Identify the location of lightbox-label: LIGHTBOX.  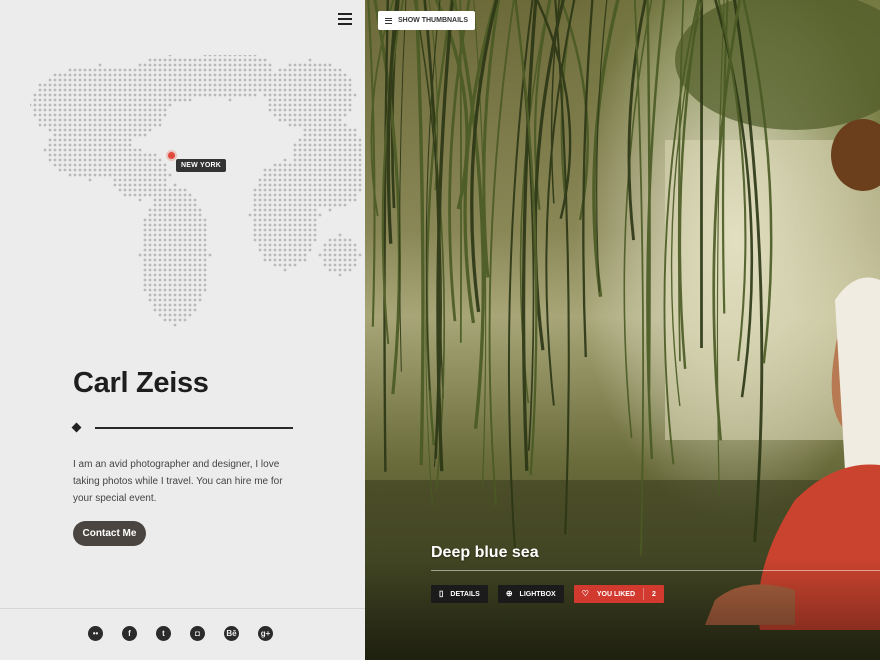
(537, 594).